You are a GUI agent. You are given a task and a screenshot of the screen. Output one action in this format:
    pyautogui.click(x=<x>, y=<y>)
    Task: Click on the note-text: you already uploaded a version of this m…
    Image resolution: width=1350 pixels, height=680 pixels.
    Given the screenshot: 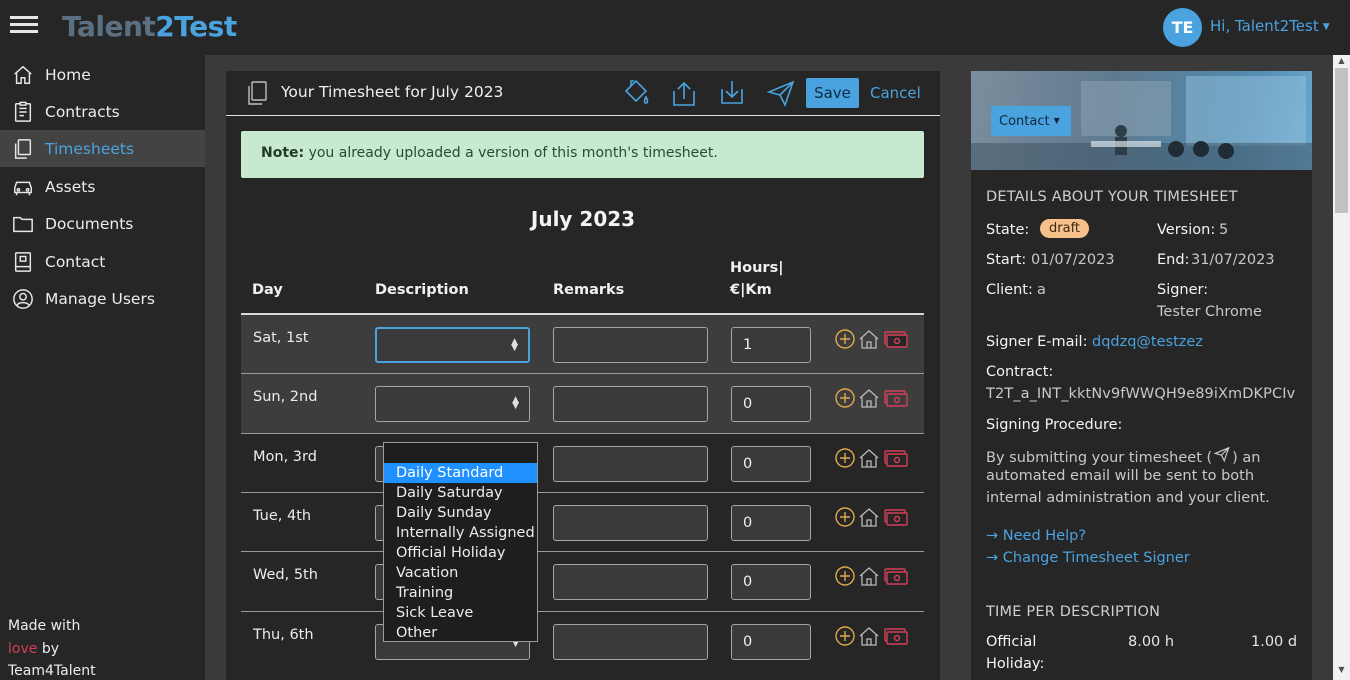 What is the action you would take?
    pyautogui.click(x=511, y=153)
    